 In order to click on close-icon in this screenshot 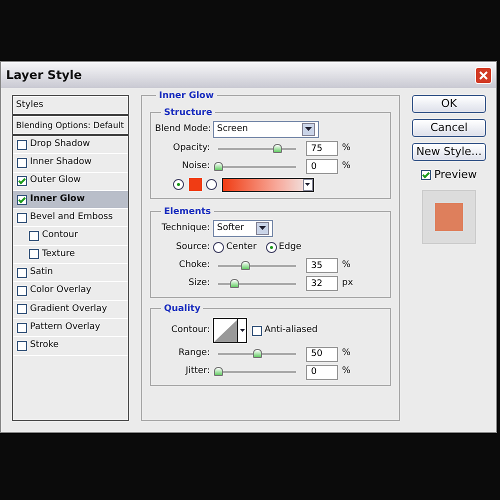, I will do `click(483, 75)`.